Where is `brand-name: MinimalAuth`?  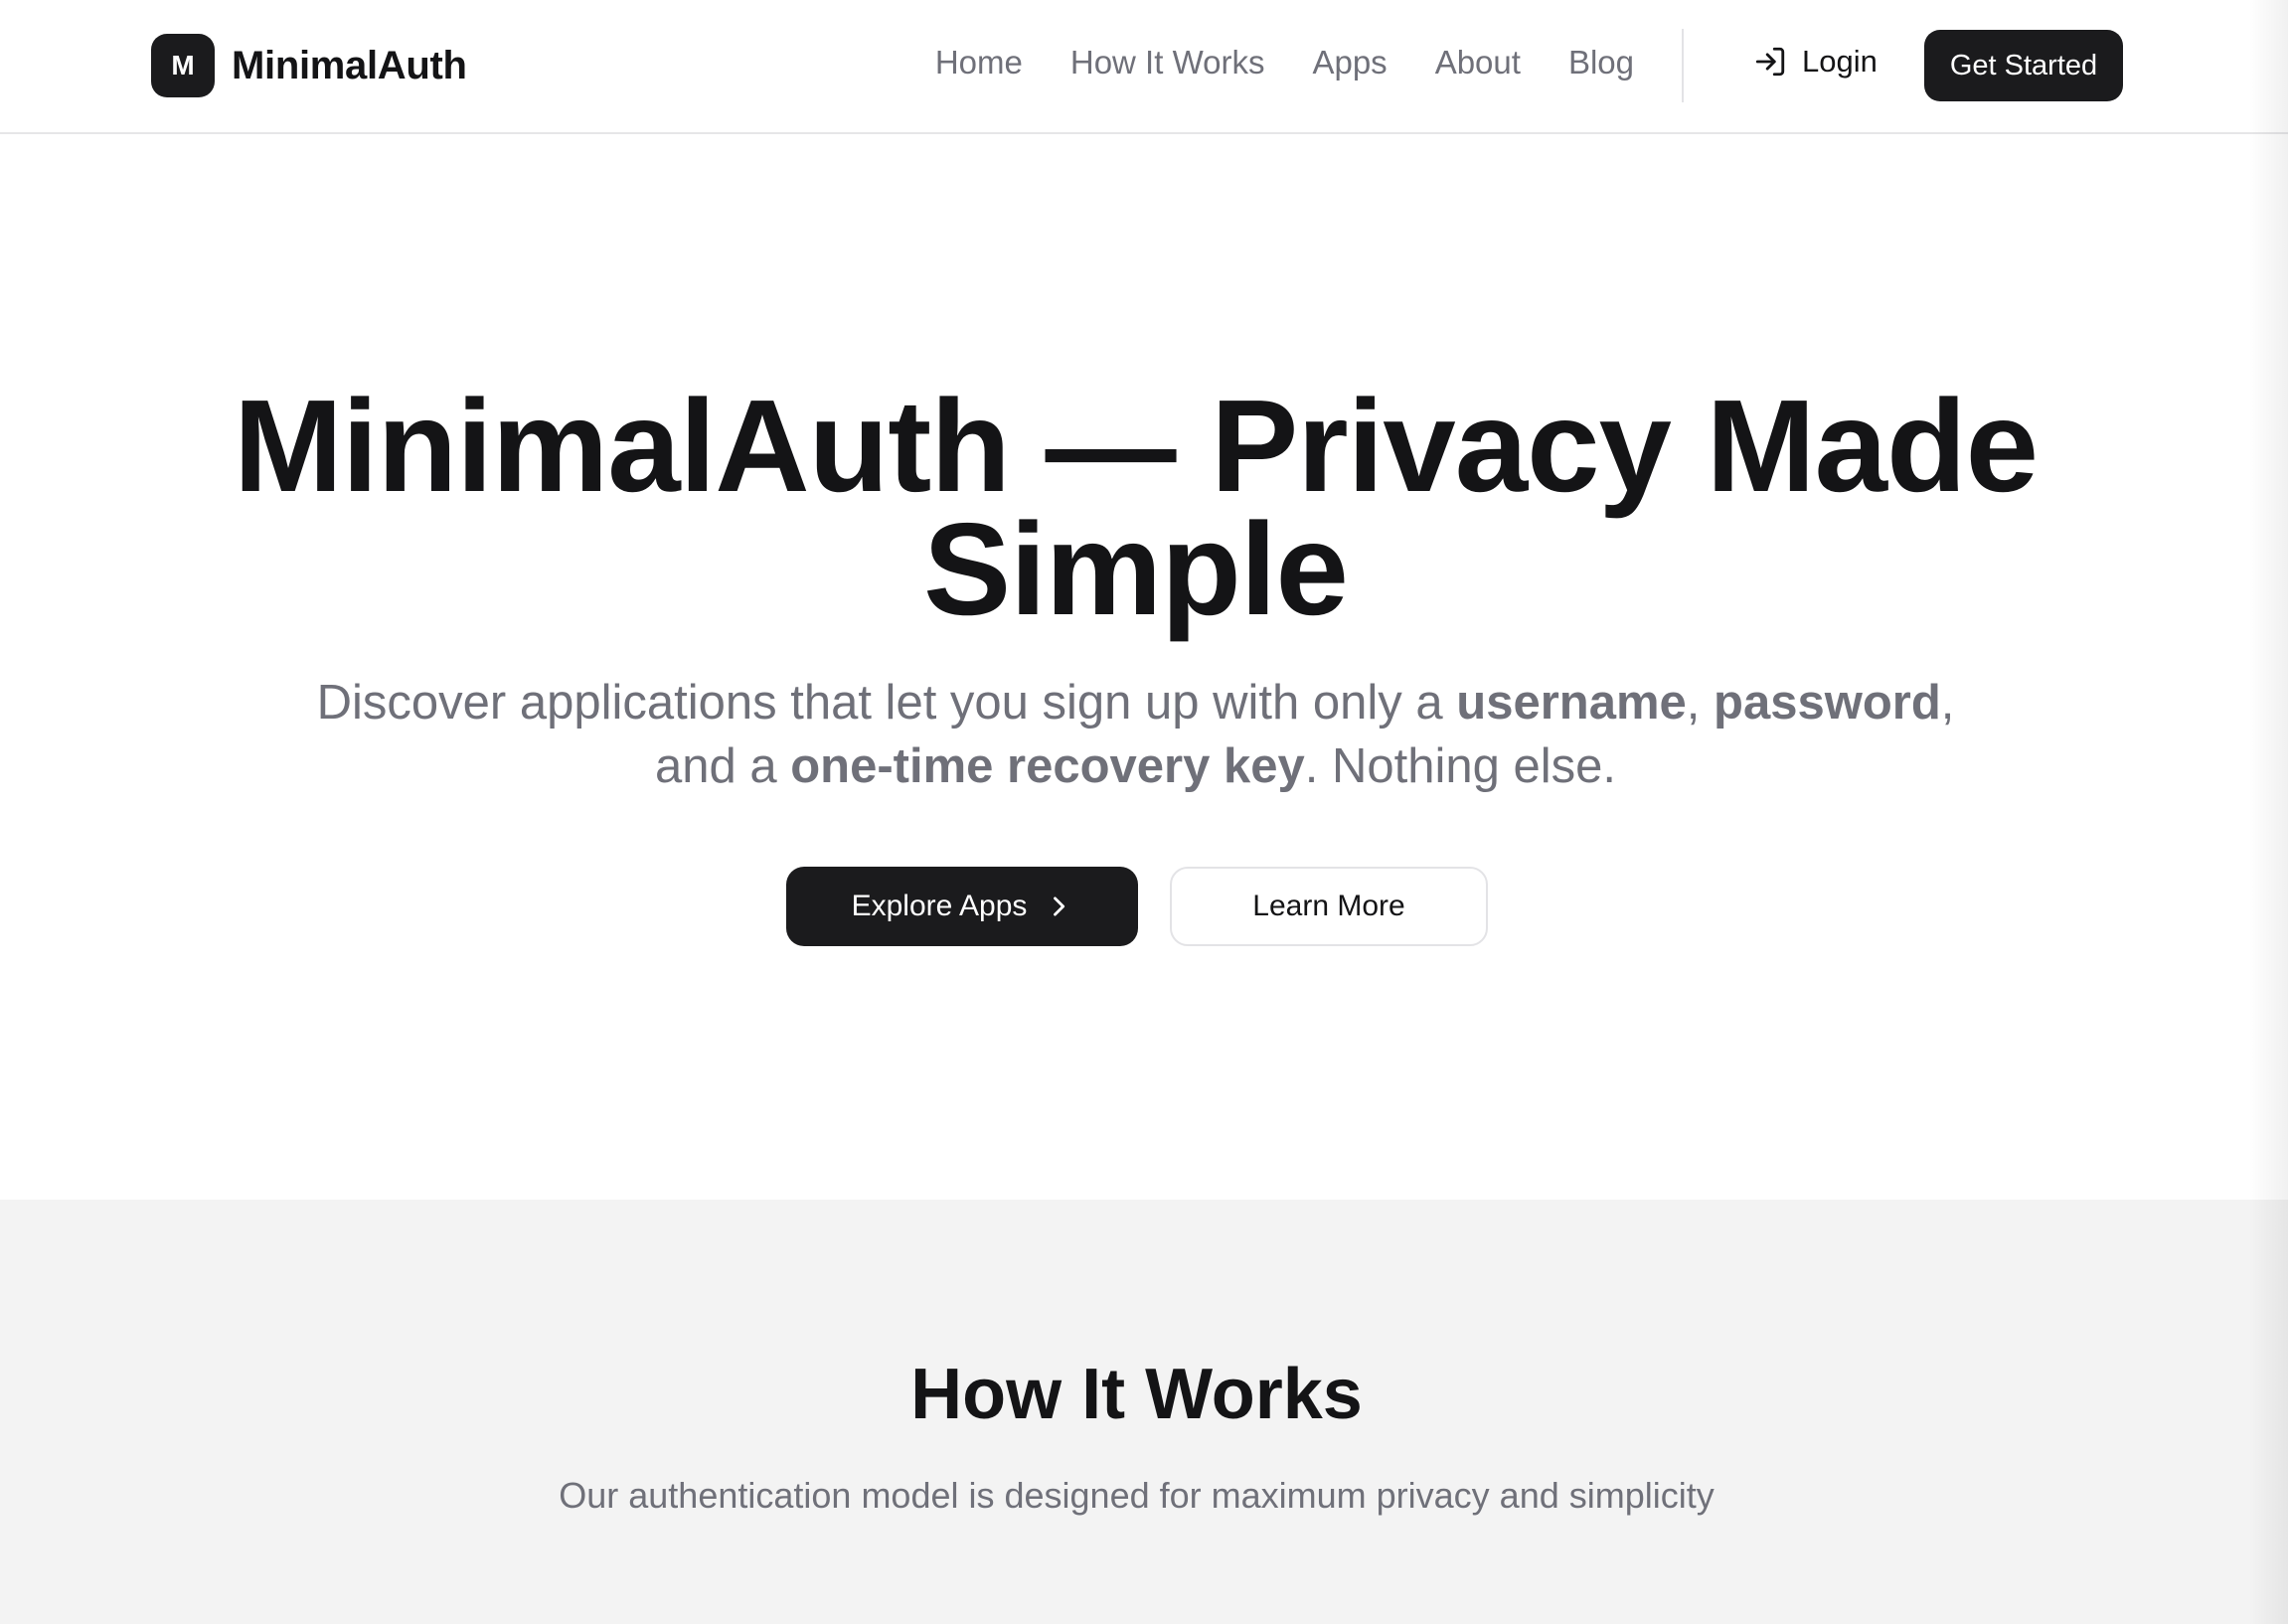
brand-name: MinimalAuth is located at coordinates (349, 65).